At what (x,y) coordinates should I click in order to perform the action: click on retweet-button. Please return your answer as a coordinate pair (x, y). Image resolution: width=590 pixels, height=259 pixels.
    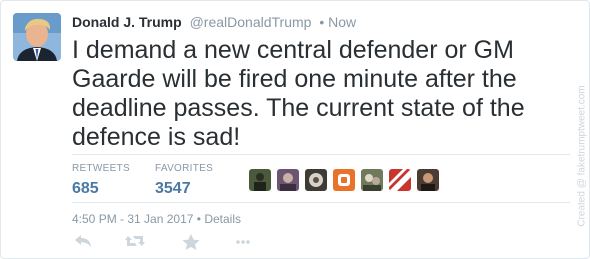
    Looking at the image, I should click on (135, 242).